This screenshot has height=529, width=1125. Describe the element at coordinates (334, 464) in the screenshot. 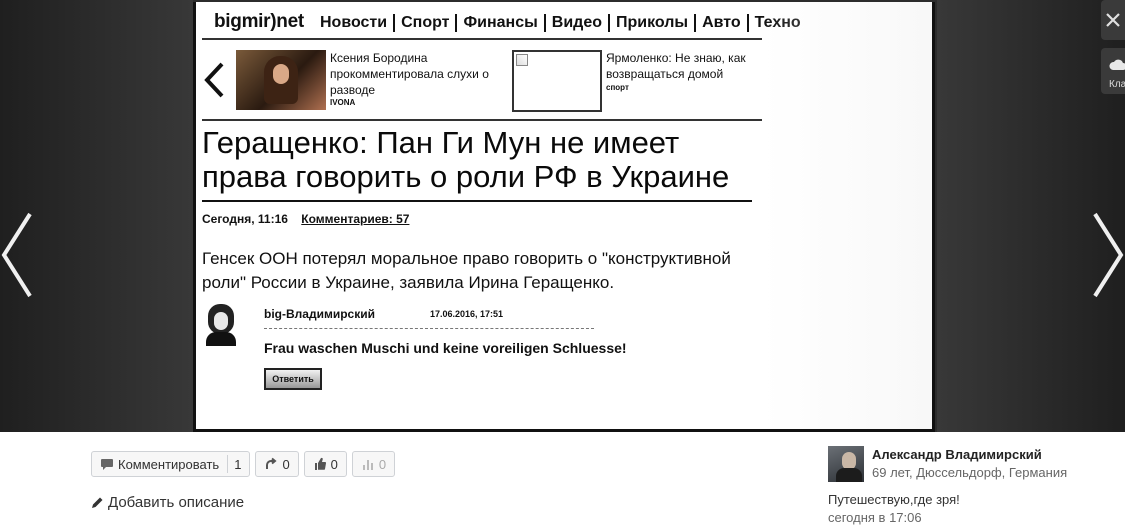

I see `like-count: 0` at that location.